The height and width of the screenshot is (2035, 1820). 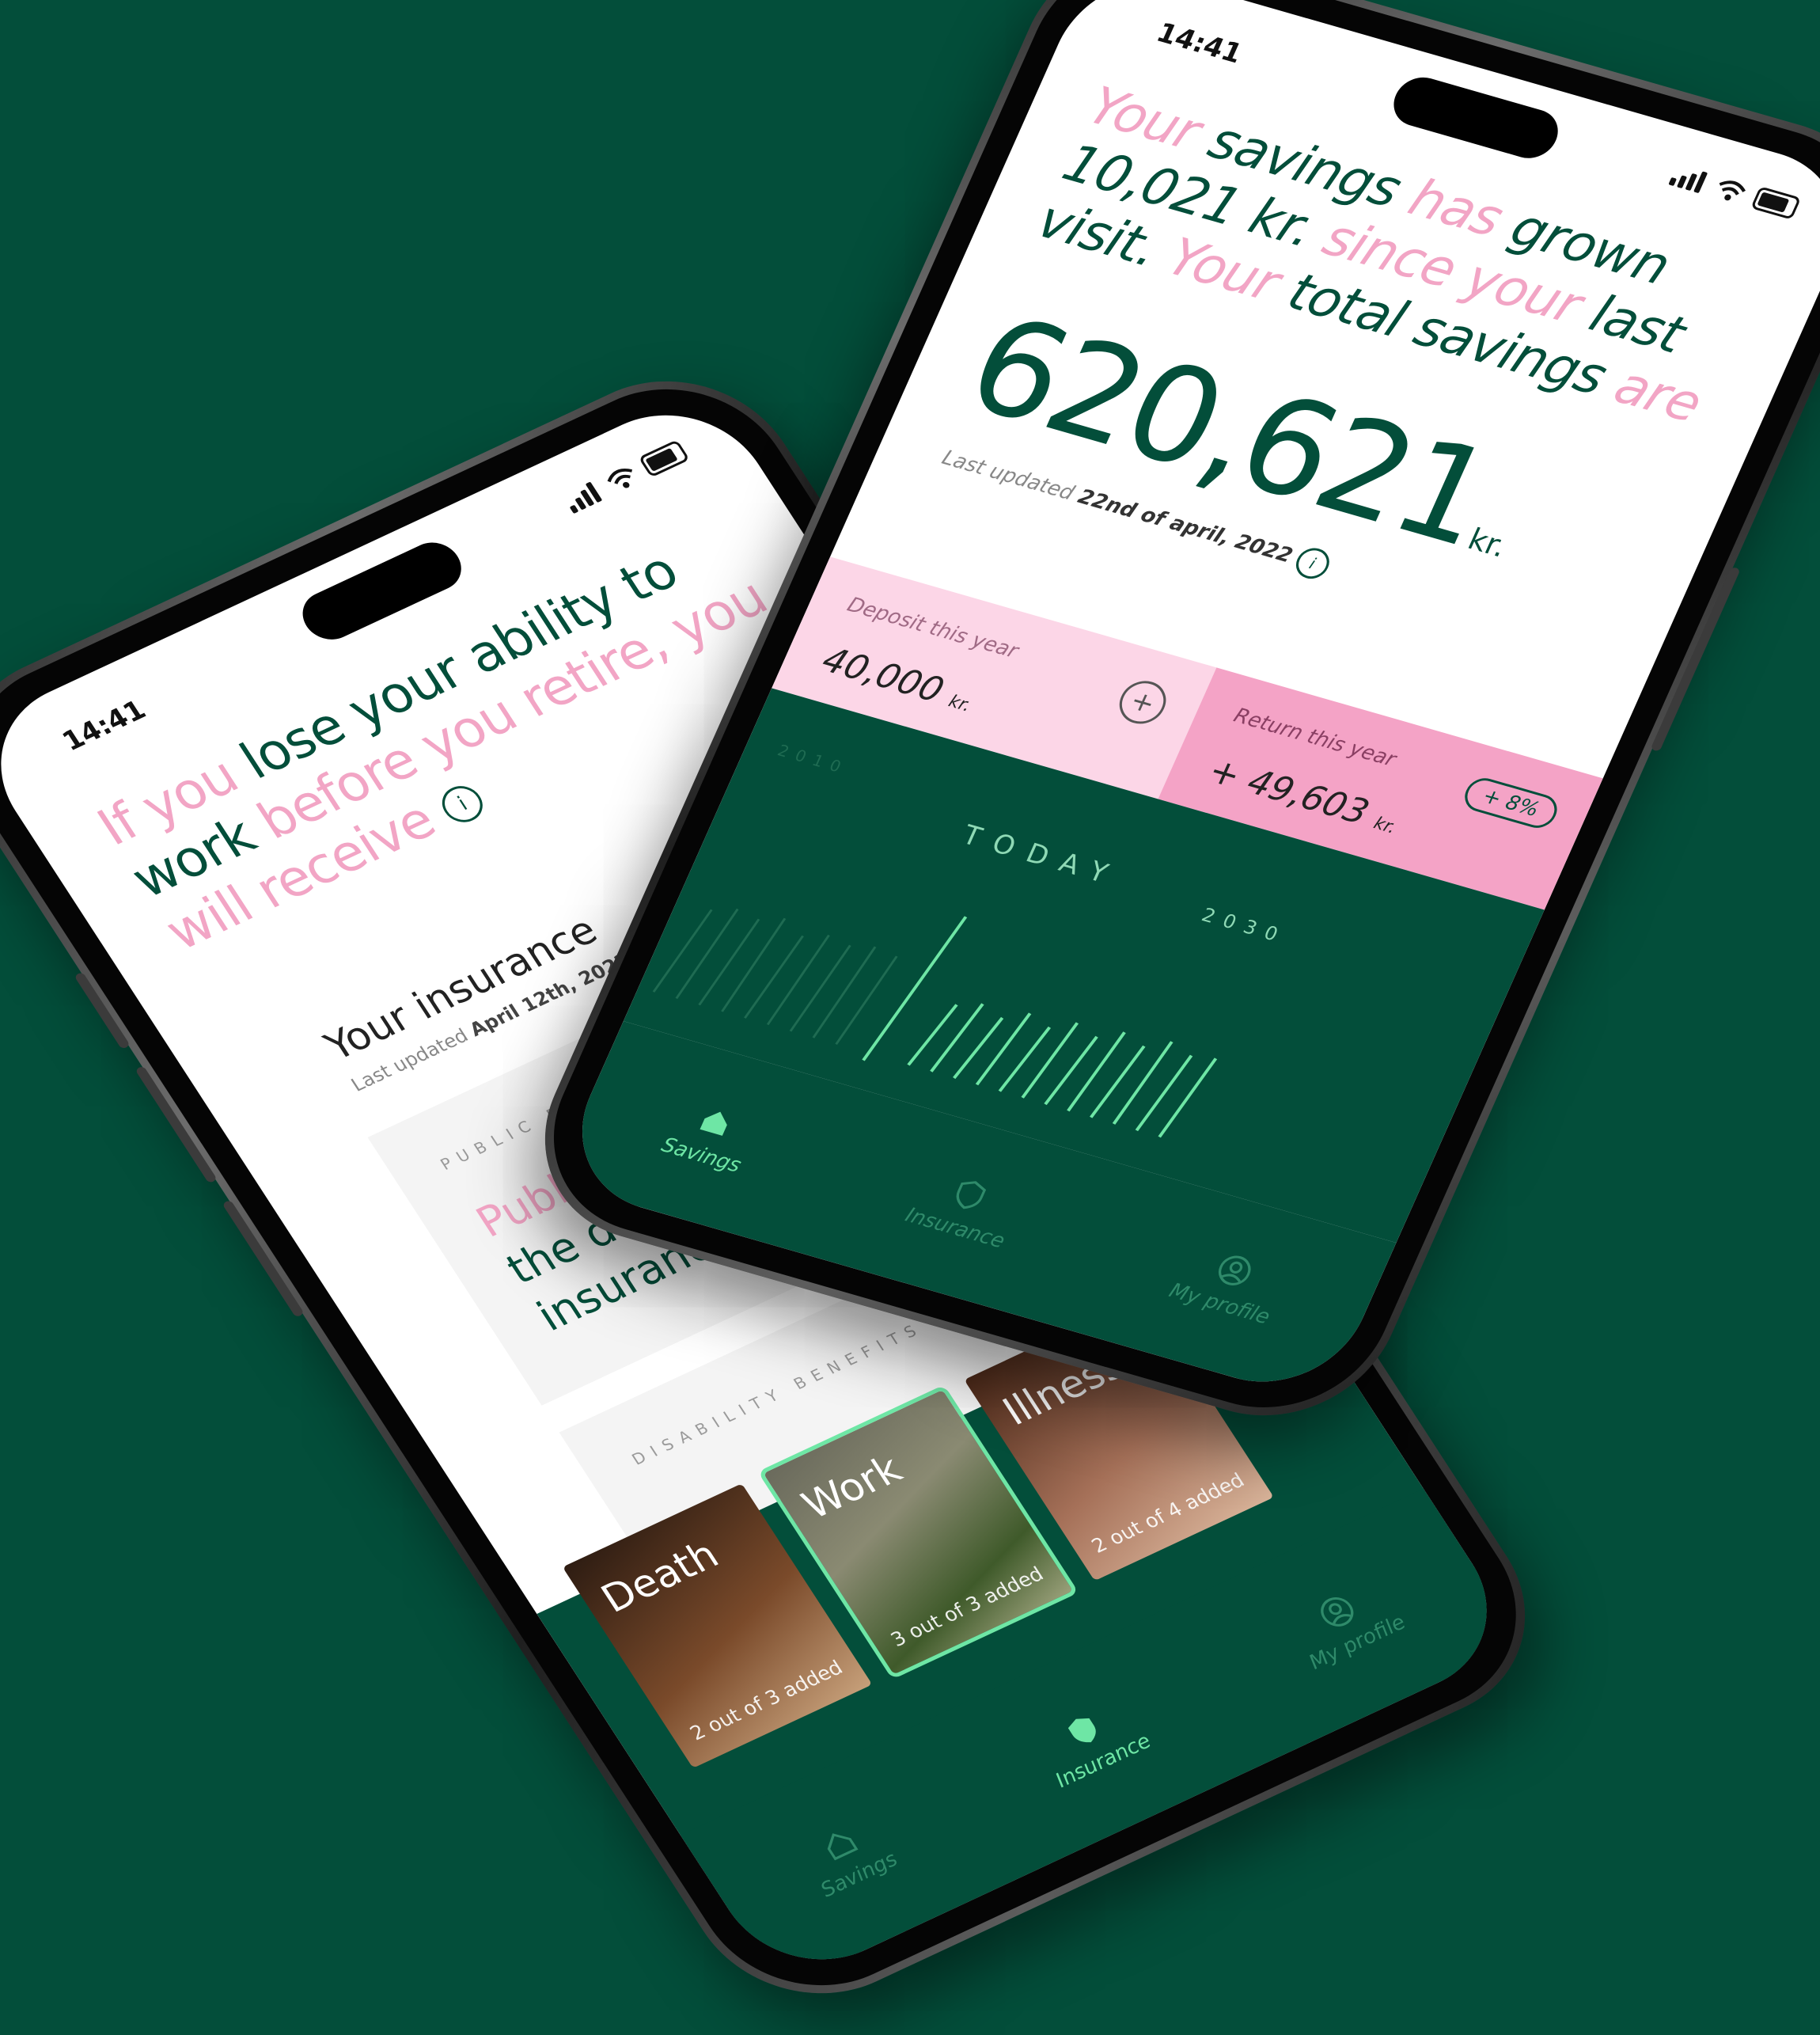 I want to click on total-savings-unit: kr., so click(x=1487, y=543).